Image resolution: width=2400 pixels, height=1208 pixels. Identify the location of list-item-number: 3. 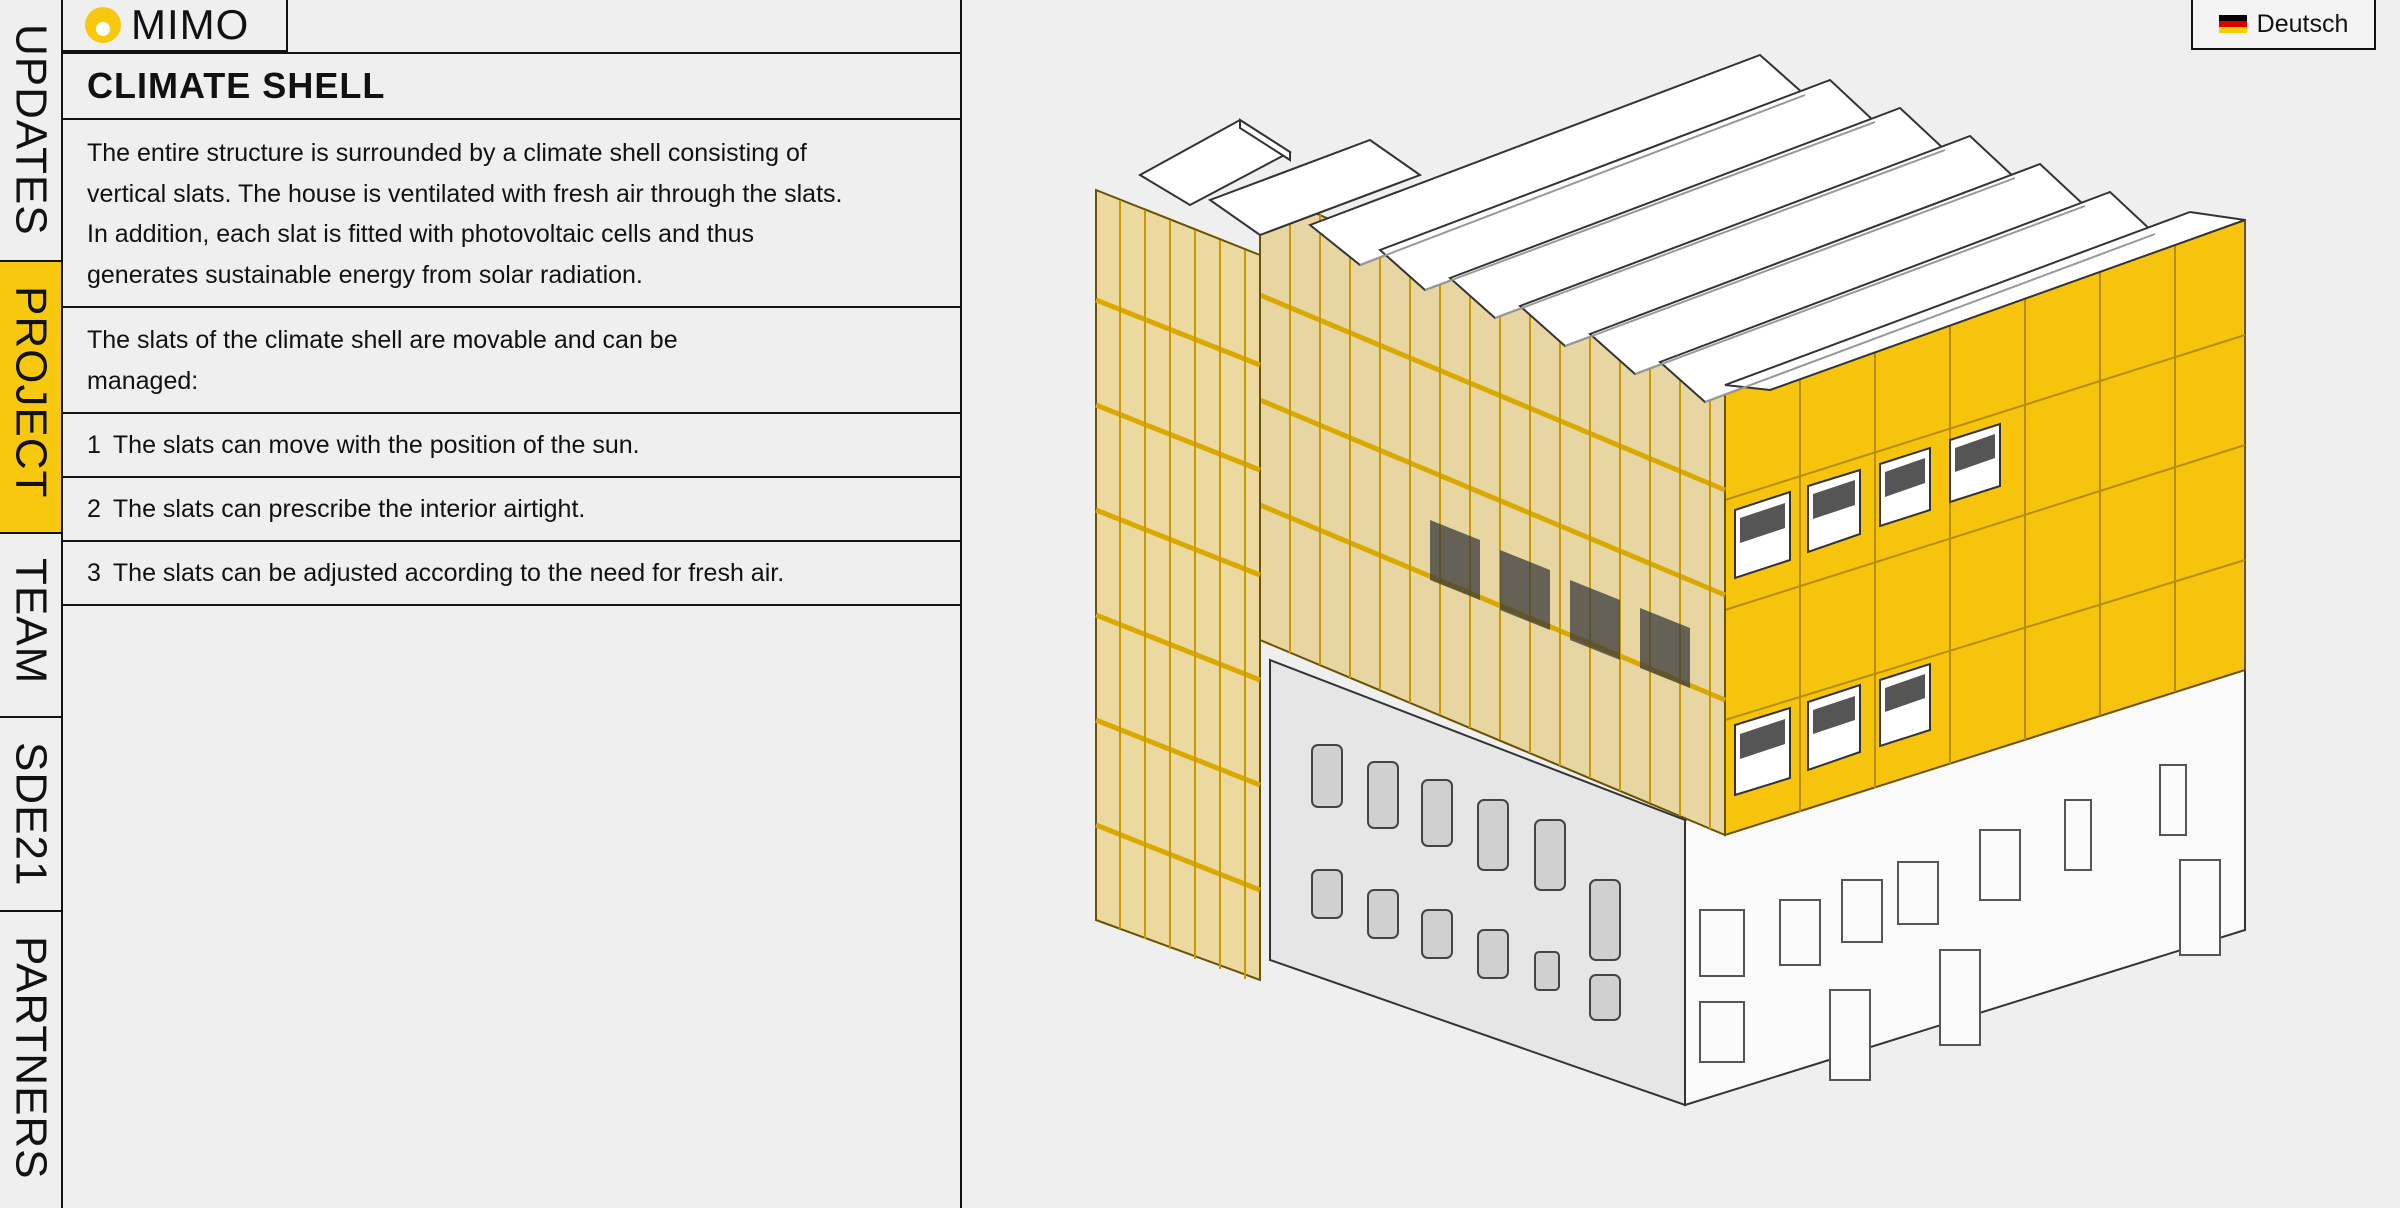
(94, 572).